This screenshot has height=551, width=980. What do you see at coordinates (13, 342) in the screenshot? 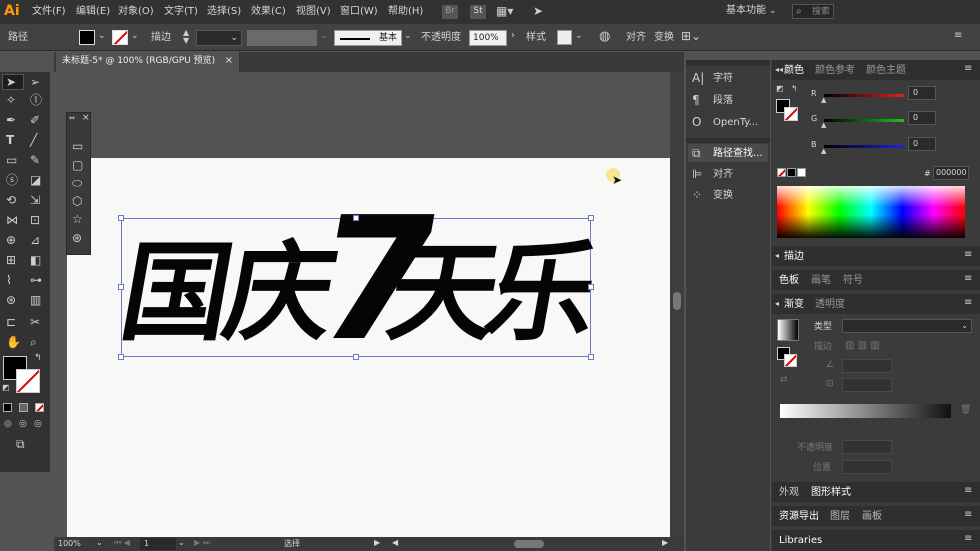
I see `hand-tool-icon: ✋` at bounding box center [13, 342].